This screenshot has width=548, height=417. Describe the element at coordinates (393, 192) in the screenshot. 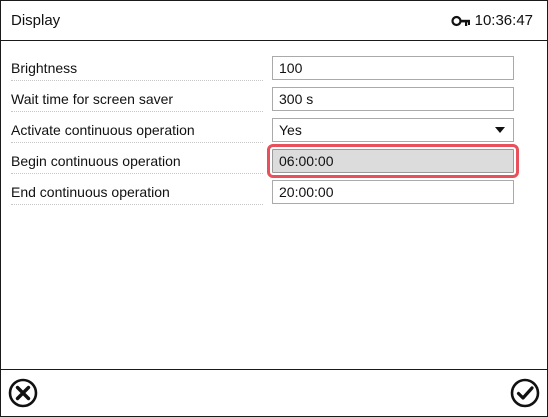

I see `end-continuous-field: 20:00:00` at that location.